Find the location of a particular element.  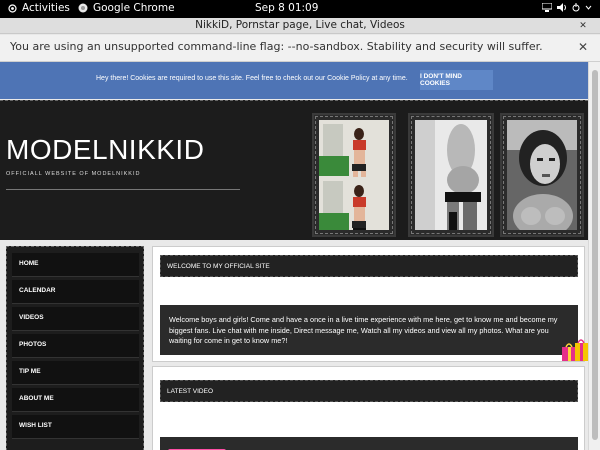

activities-label: Activities is located at coordinates (46, 8).